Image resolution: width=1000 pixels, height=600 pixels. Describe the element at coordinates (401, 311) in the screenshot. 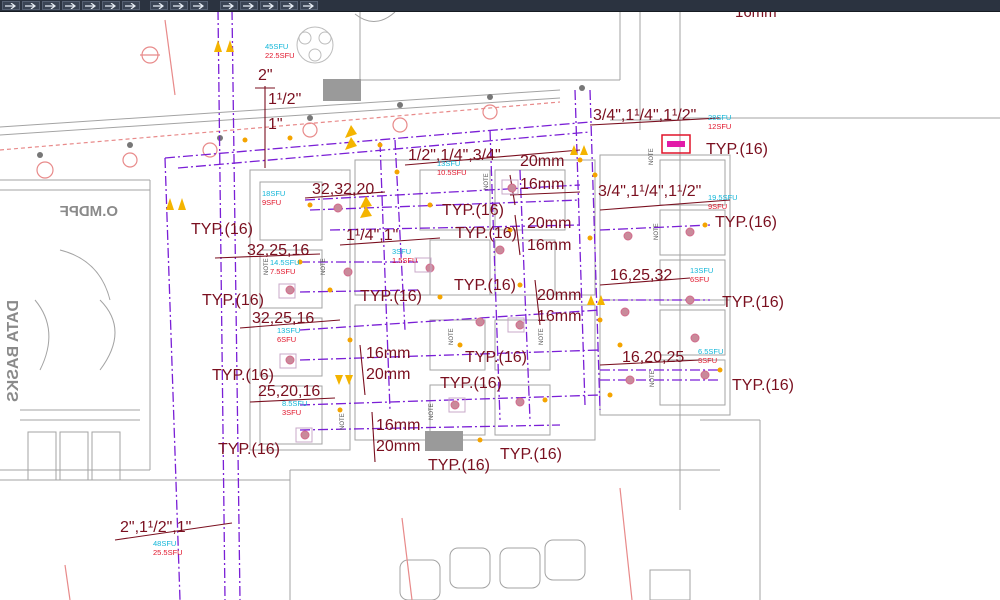

I see `fixture-boxes` at that location.